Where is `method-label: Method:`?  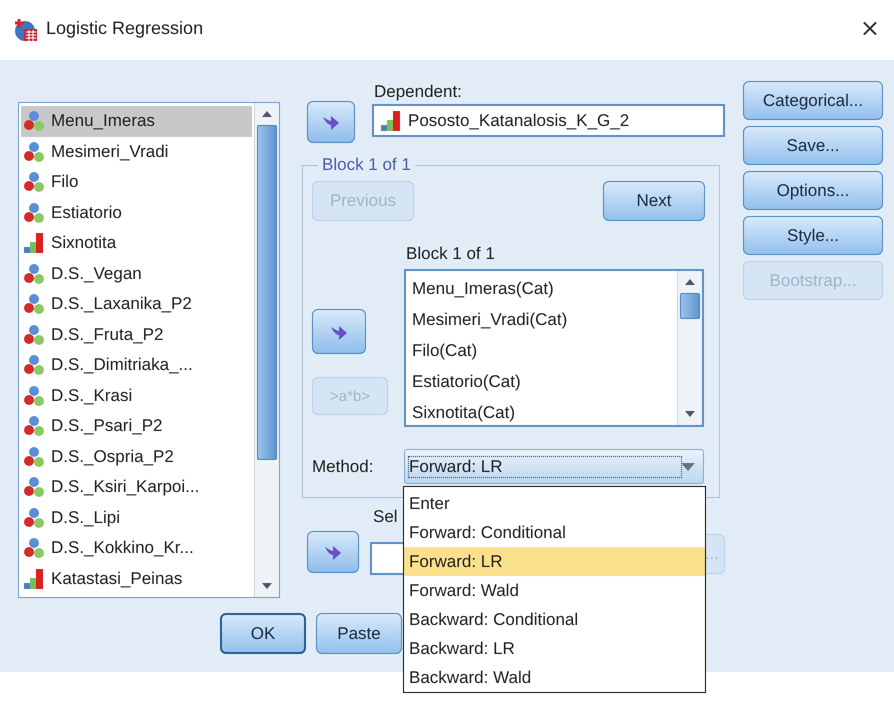 method-label: Method: is located at coordinates (343, 466).